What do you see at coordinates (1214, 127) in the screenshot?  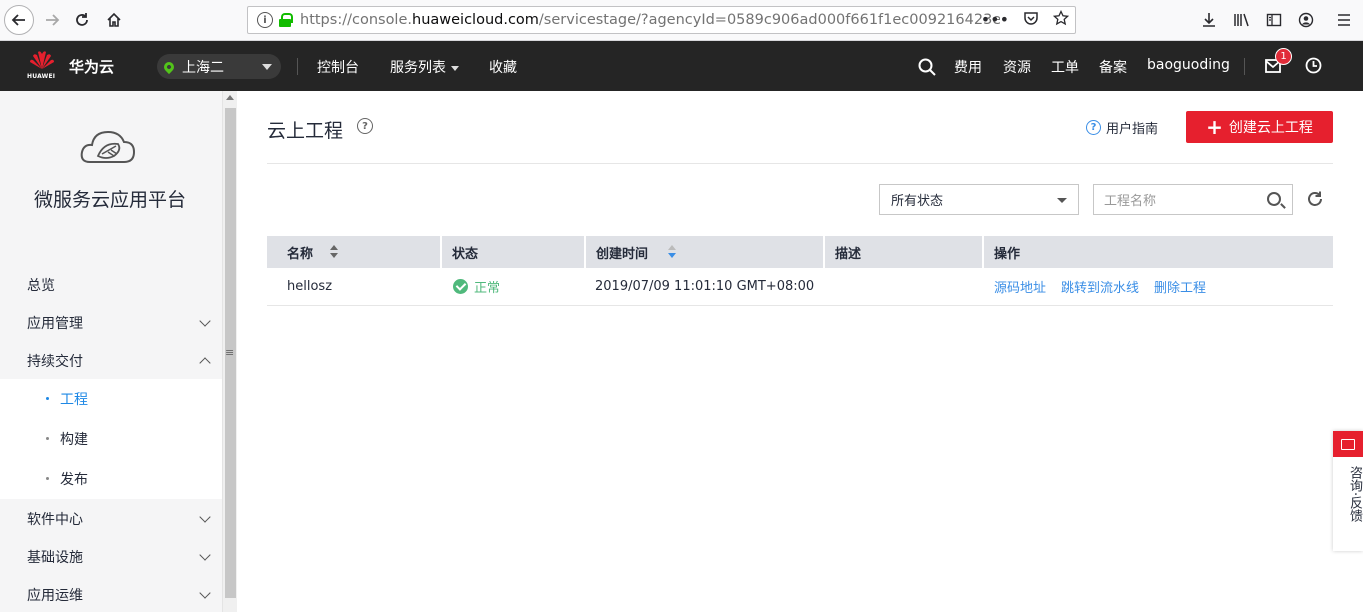 I see `plus-icon: +` at bounding box center [1214, 127].